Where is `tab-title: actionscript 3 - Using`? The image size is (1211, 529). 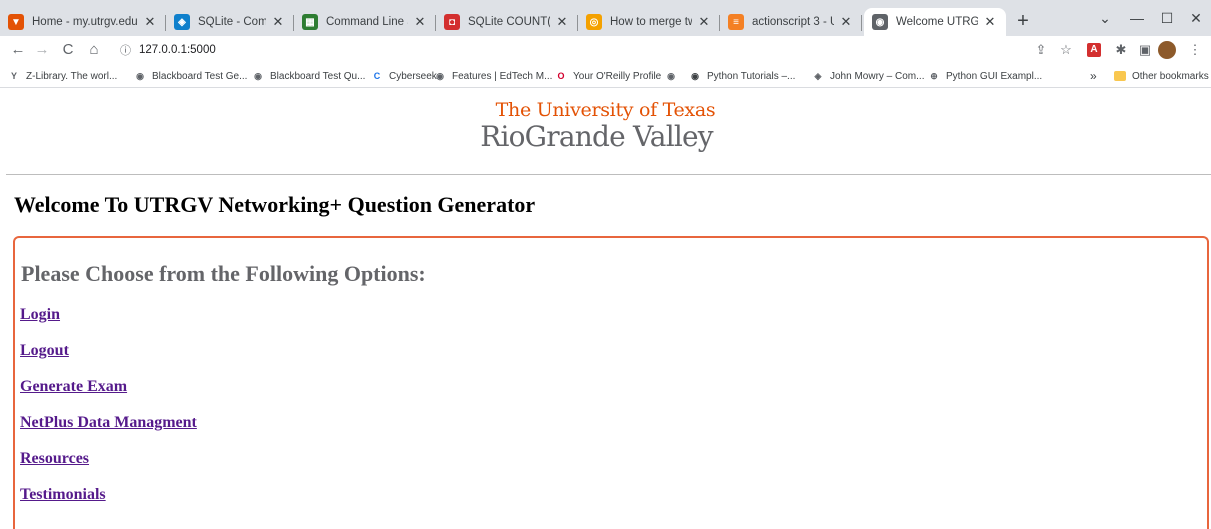 tab-title: actionscript 3 - Using is located at coordinates (793, 22).